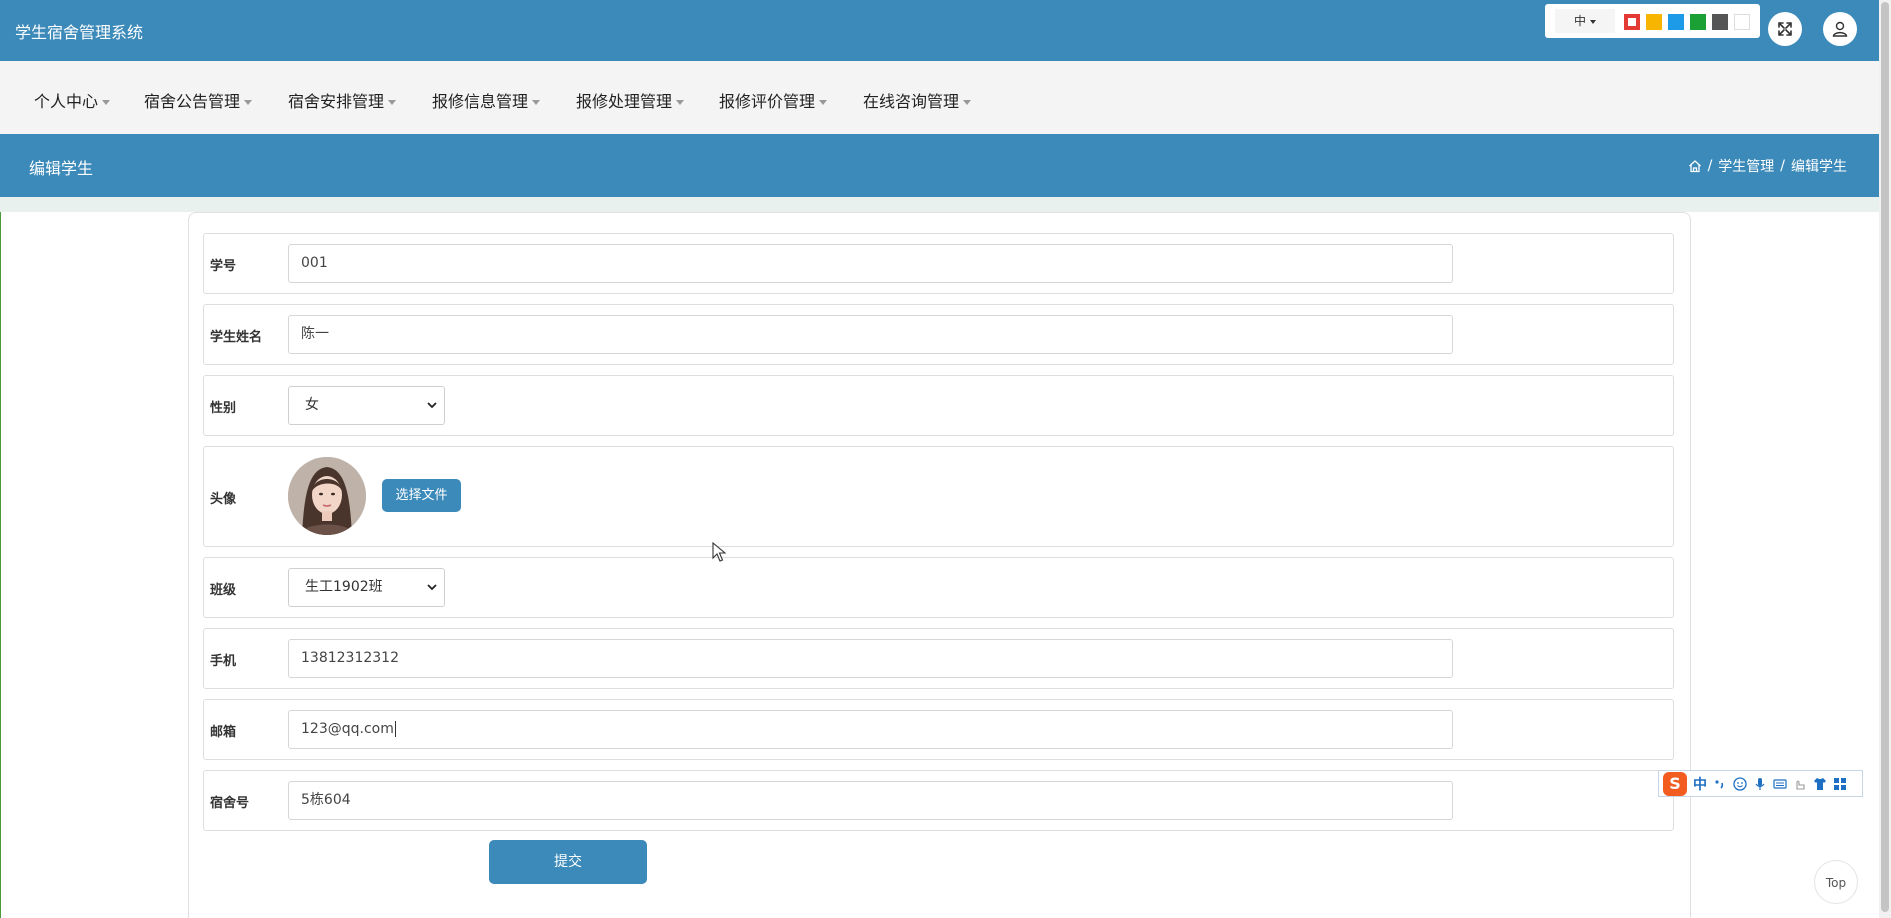 The image size is (1891, 918). Describe the element at coordinates (870, 334) in the screenshot. I see `student-name-input: 陈一` at that location.